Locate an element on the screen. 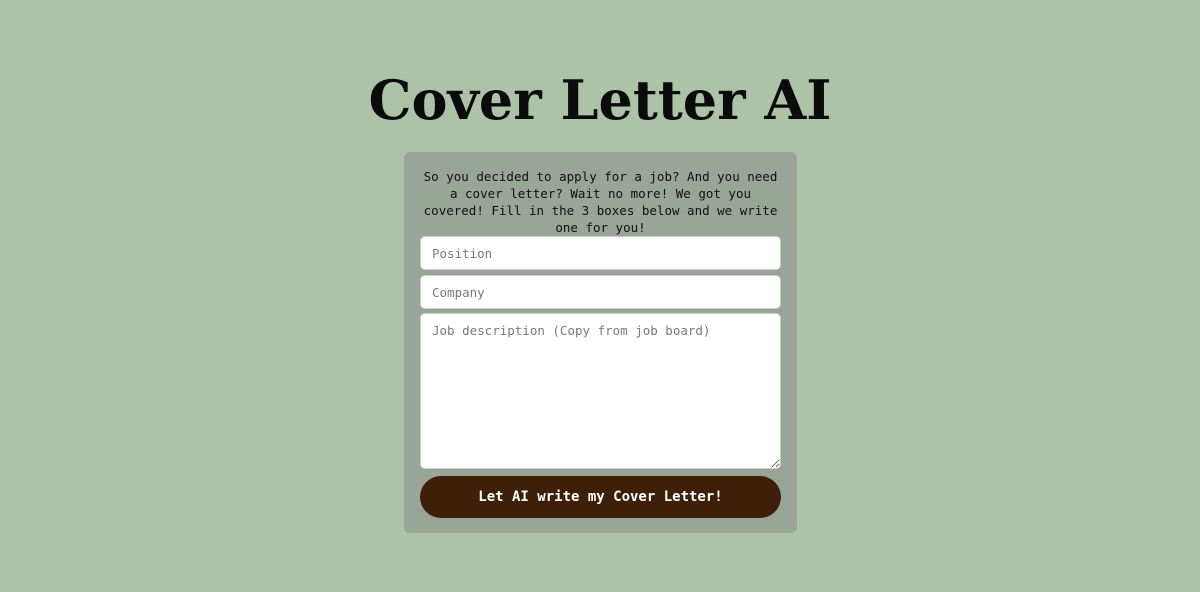  page-title: Cover Letter AI is located at coordinates (600, 100).